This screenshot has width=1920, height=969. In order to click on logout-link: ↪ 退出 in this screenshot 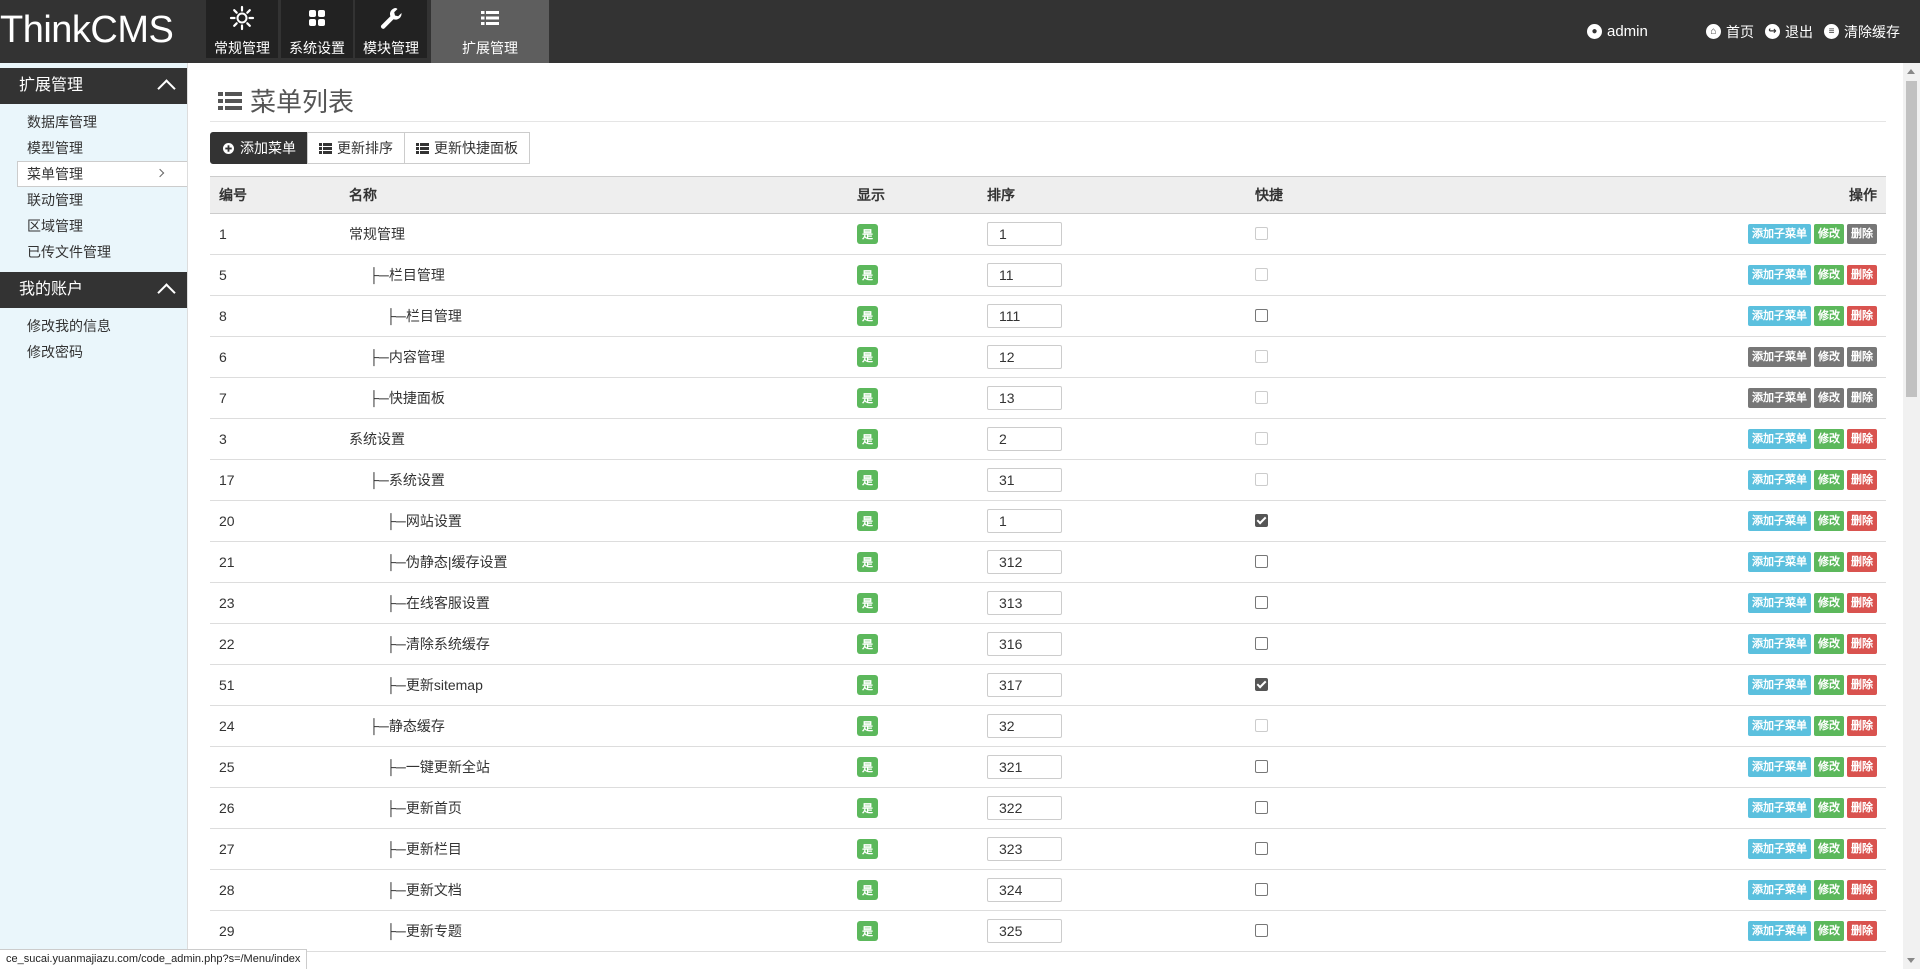, I will do `click(1789, 32)`.